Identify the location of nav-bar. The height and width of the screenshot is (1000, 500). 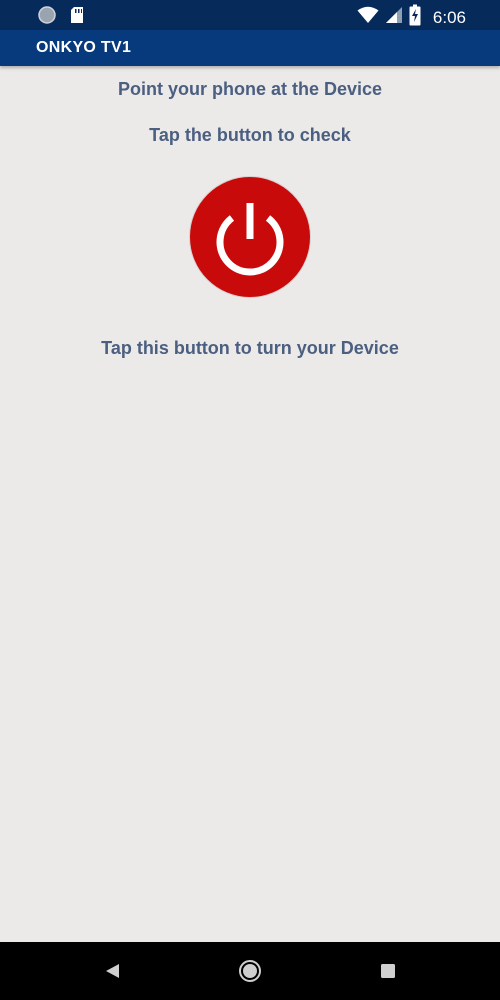
(250, 971).